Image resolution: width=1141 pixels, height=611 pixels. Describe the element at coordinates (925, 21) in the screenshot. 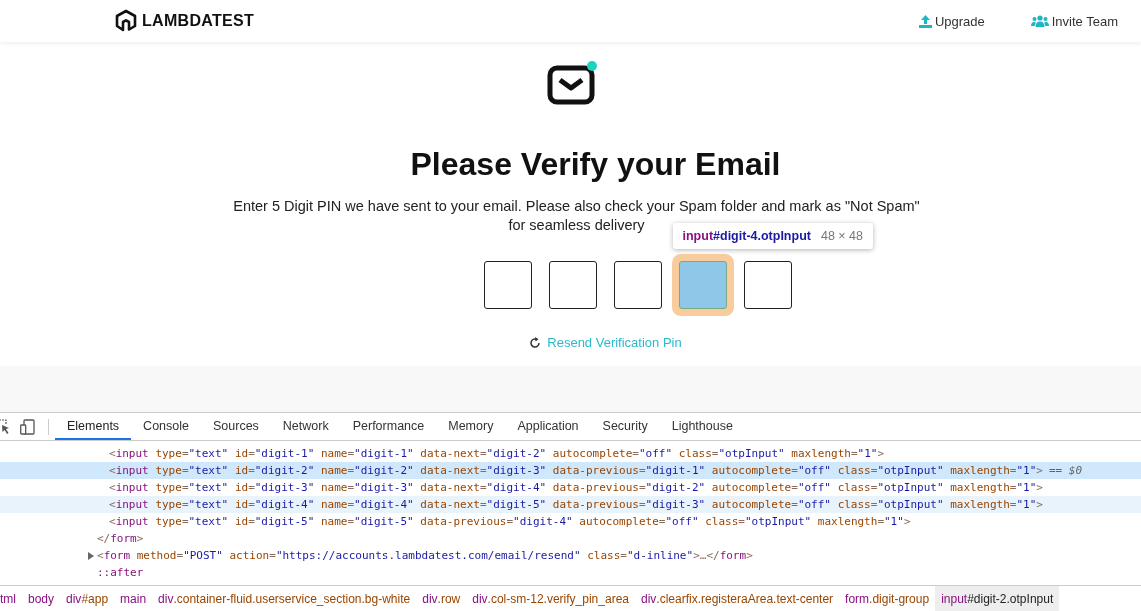

I see `upload-icon` at that location.